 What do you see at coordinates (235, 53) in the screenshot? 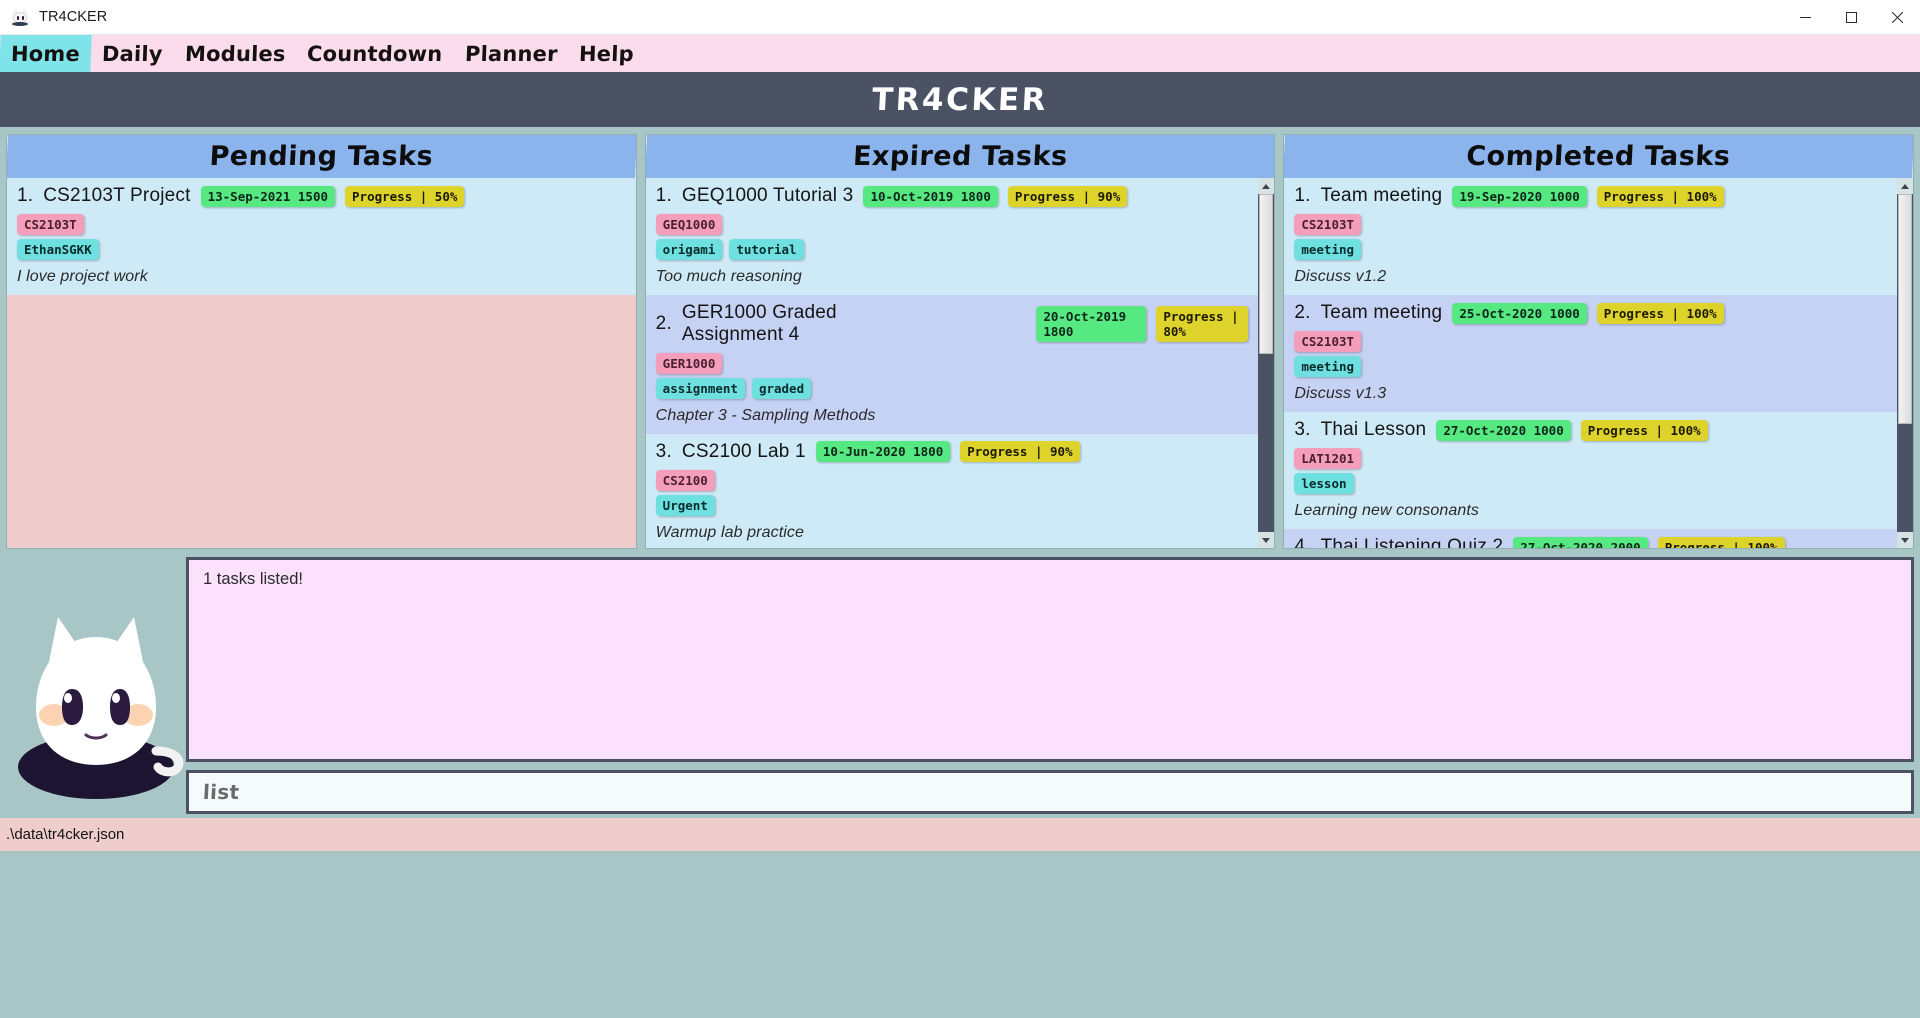
I see `menu-item-modules: Modules` at bounding box center [235, 53].